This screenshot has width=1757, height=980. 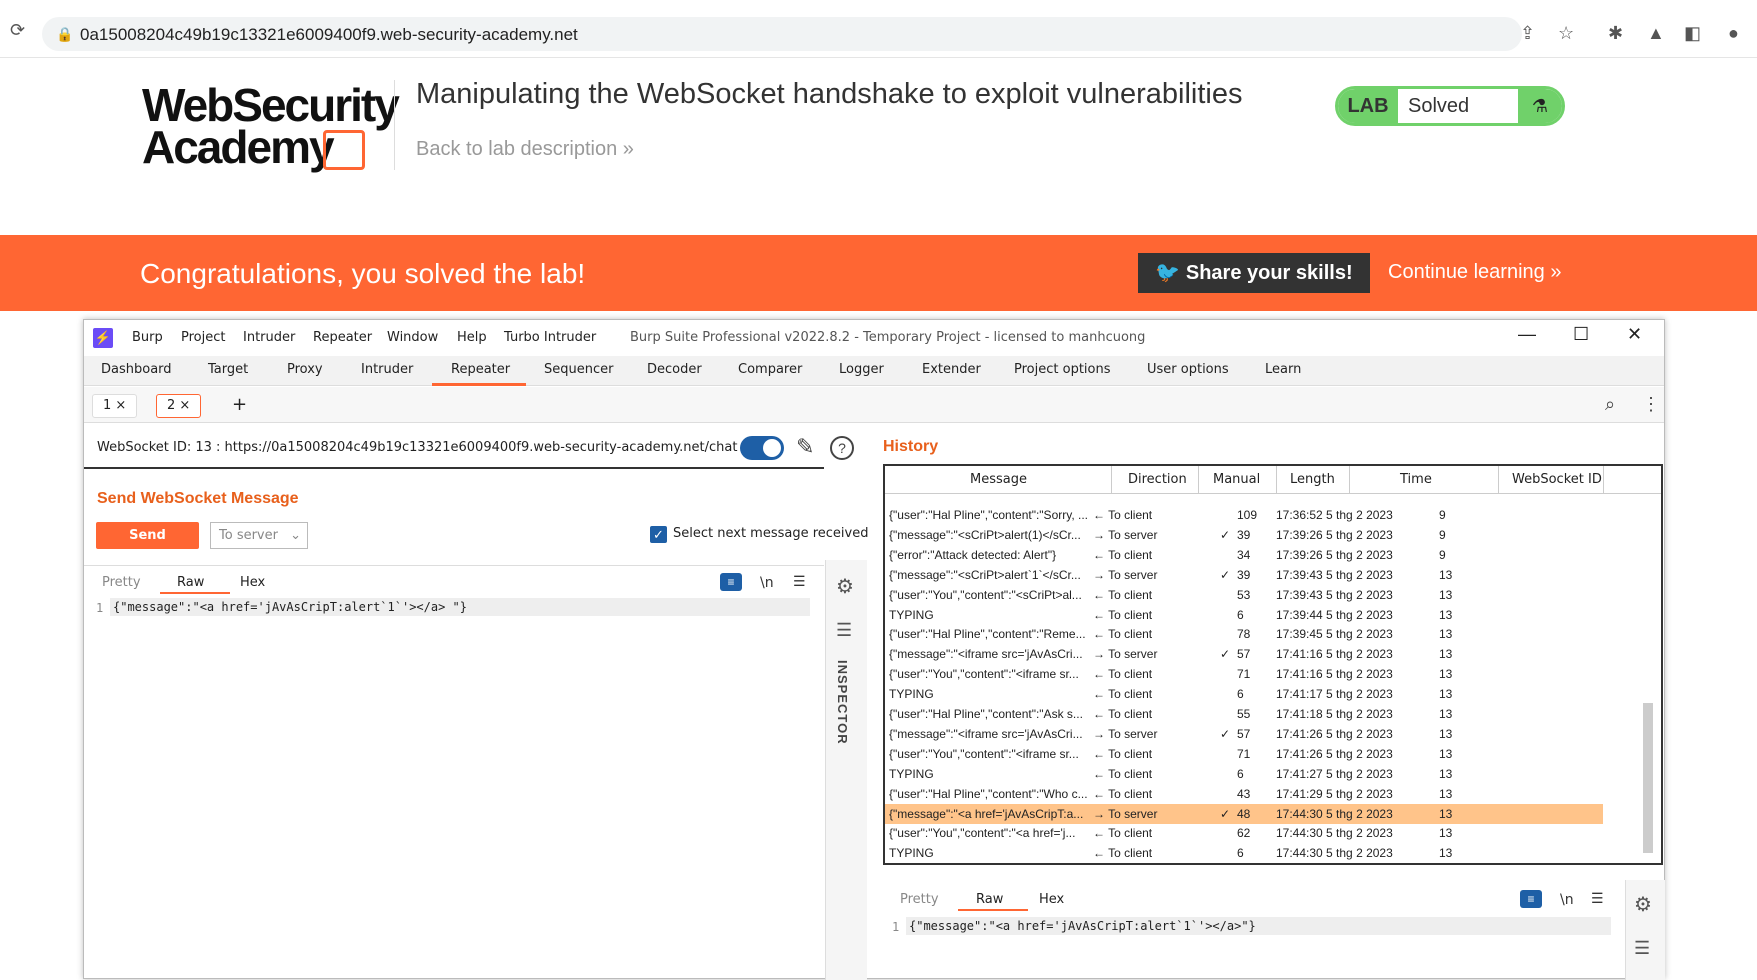 What do you see at coordinates (1062, 369) in the screenshot?
I see `tab-project-options: Project options` at bounding box center [1062, 369].